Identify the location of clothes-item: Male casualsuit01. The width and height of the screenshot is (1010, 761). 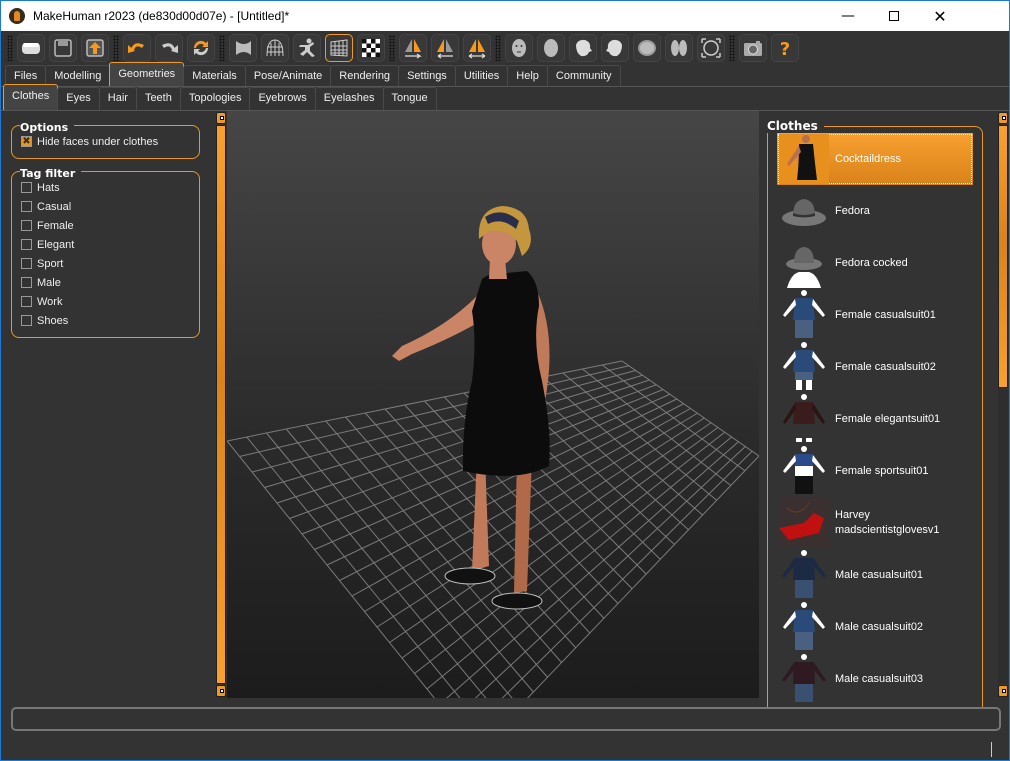
(875, 575).